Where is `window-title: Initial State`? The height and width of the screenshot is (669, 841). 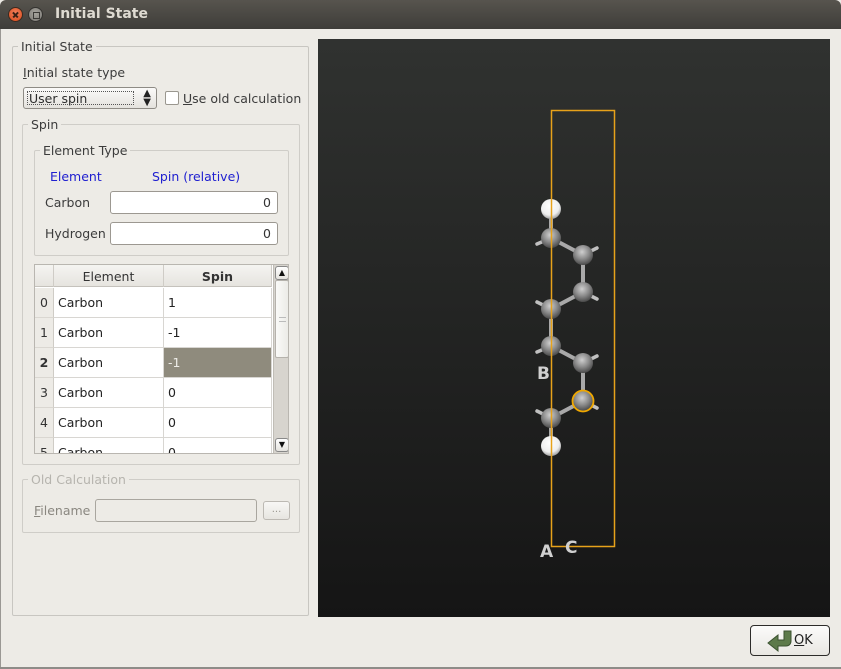
window-title: Initial State is located at coordinates (101, 14).